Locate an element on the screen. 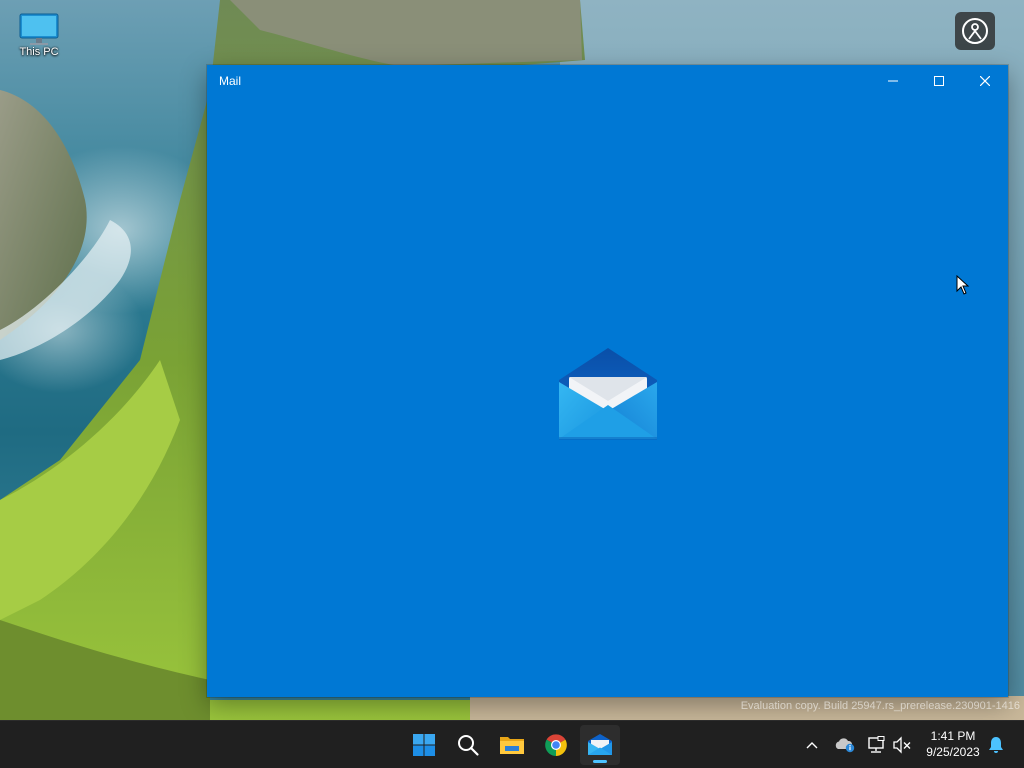 Image resolution: width=1024 pixels, height=768 pixels. desktop-icon-this-pc: This PC is located at coordinates (39, 34).